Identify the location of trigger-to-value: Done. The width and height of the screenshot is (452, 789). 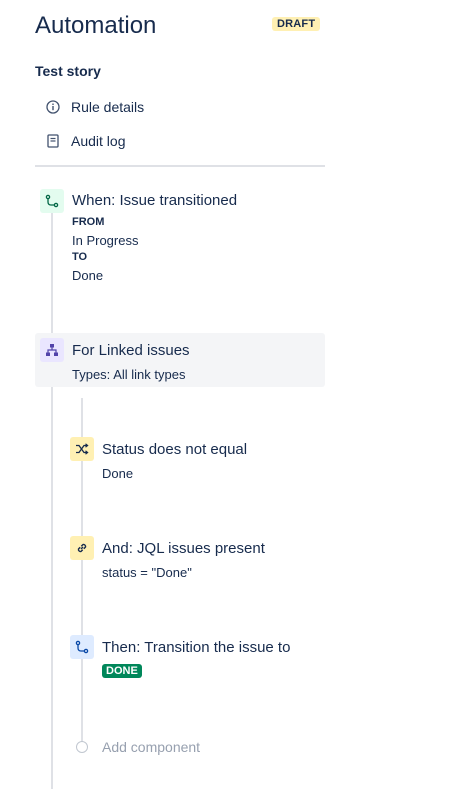
(88, 275).